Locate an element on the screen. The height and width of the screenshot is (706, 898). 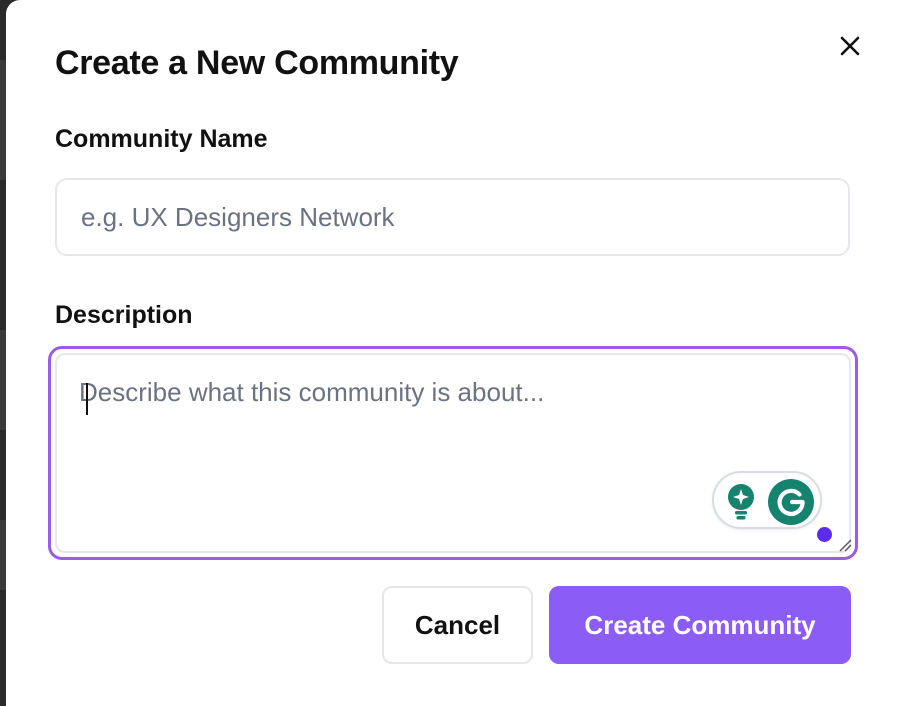
text-caret is located at coordinates (87, 399).